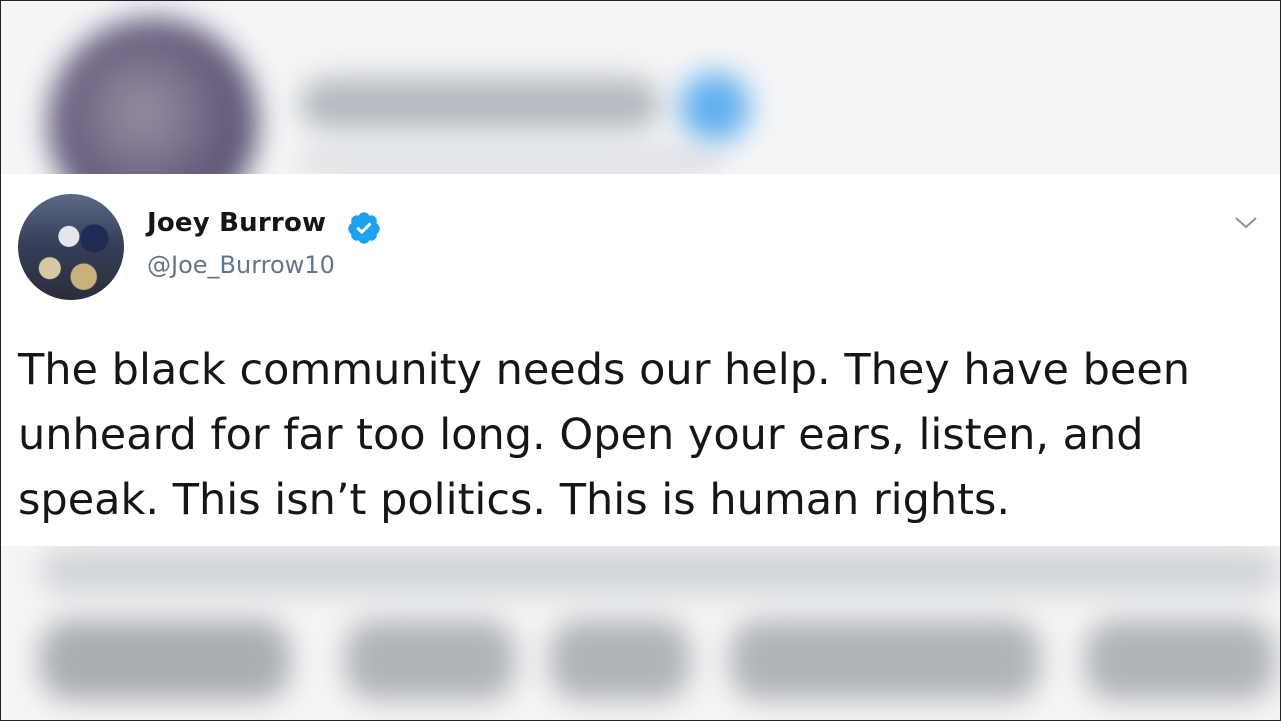 The image size is (1281, 721). I want to click on blurred-text-line, so click(660, 571).